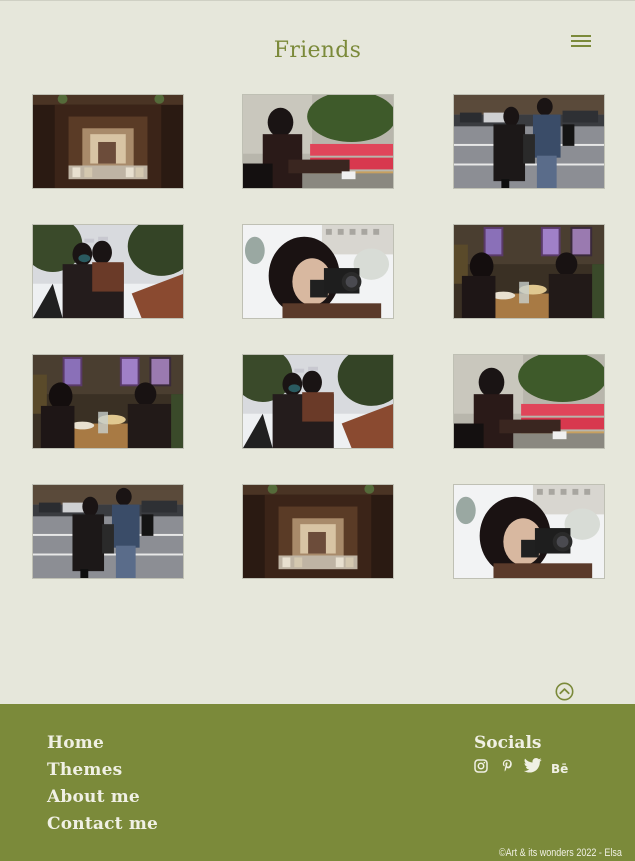 The height and width of the screenshot is (861, 635). What do you see at coordinates (75, 743) in the screenshot?
I see `footer-nav-home: Home` at bounding box center [75, 743].